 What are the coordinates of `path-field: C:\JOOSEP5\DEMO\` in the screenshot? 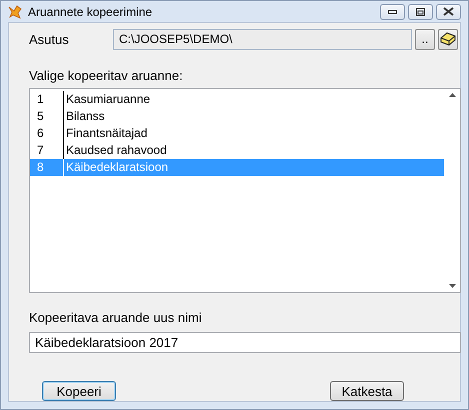 It's located at (262, 39).